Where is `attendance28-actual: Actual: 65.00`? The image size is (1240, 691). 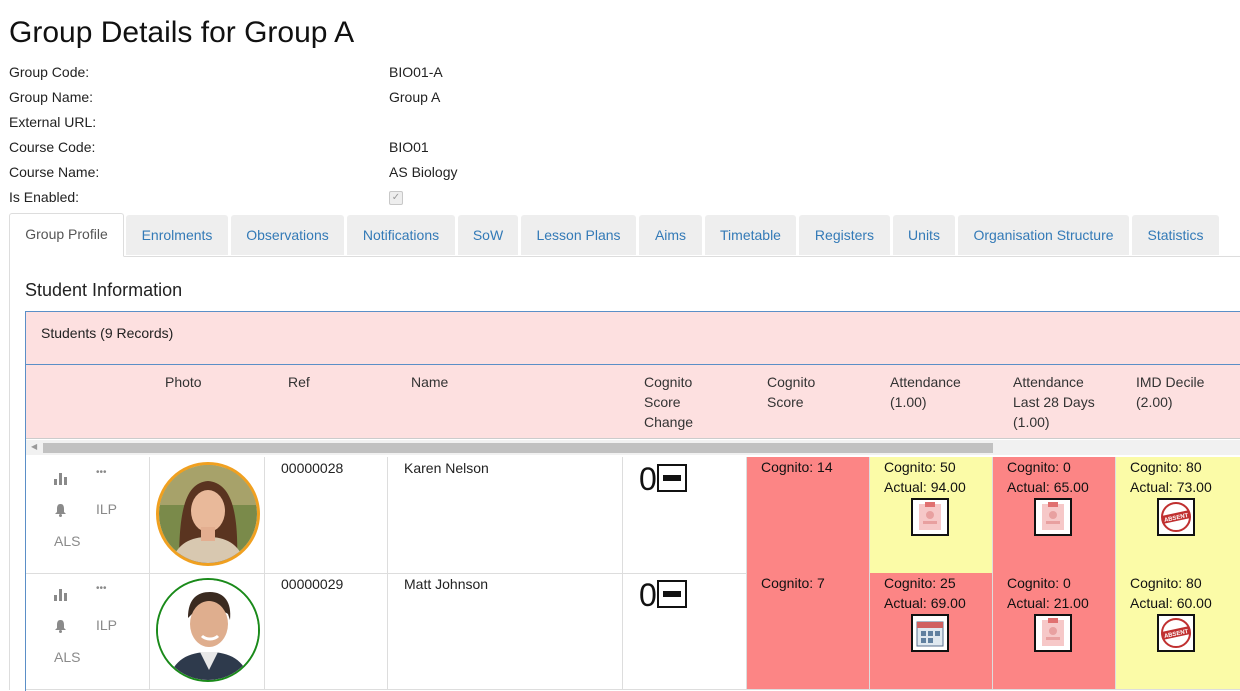
attendance28-actual: Actual: 65.00 is located at coordinates (1048, 487).